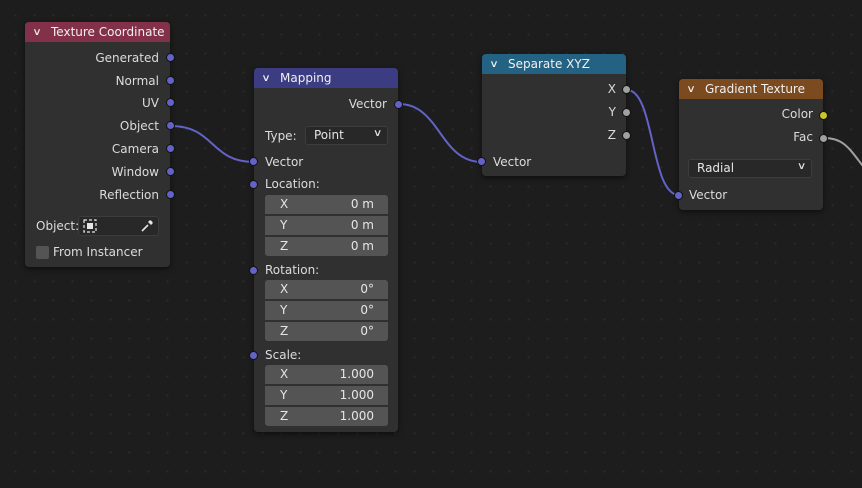  Describe the element at coordinates (554, 115) in the screenshot. I see `separate-xyz-node: ∨ Separate XYZ X Y Z Vector` at that location.